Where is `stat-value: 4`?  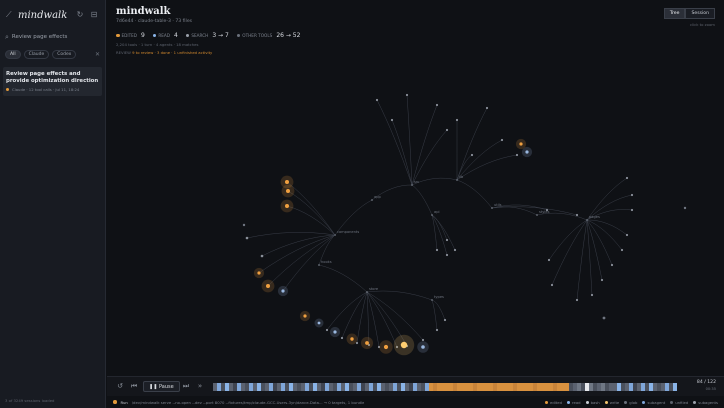 stat-value: 4 is located at coordinates (176, 35).